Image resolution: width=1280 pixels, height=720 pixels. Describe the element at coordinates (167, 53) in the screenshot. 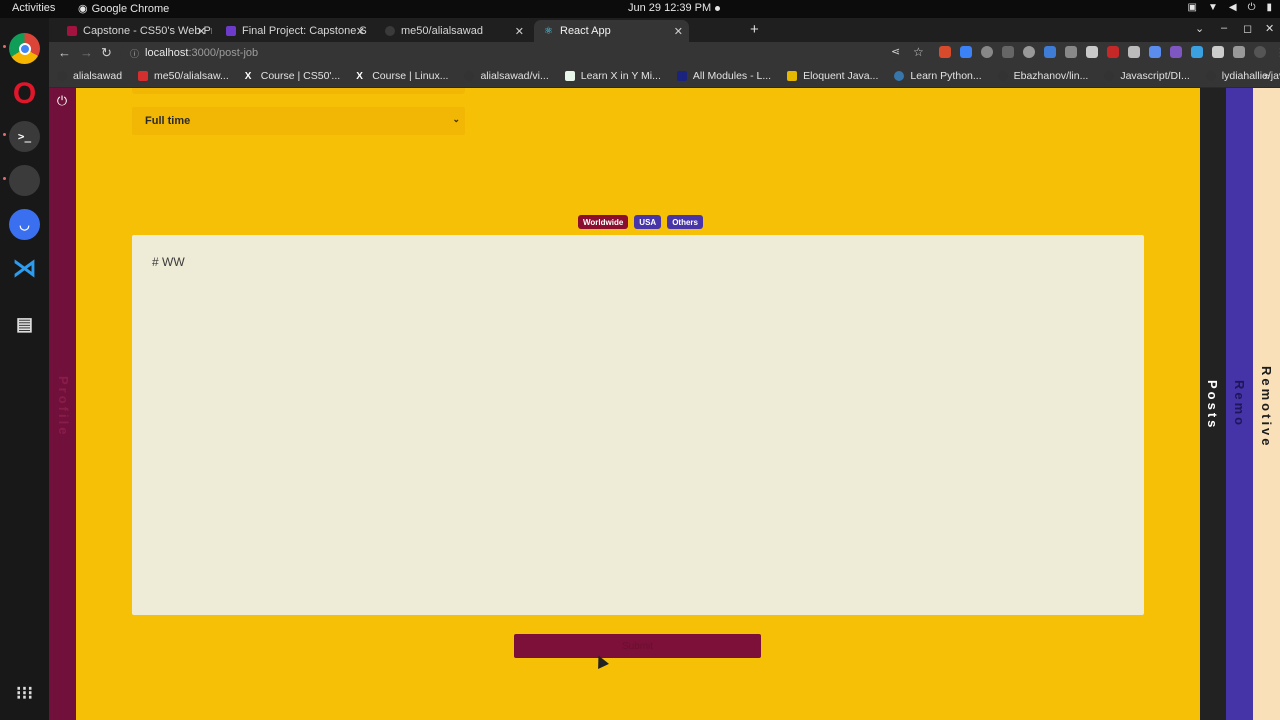

I see `url-host: localhost` at that location.